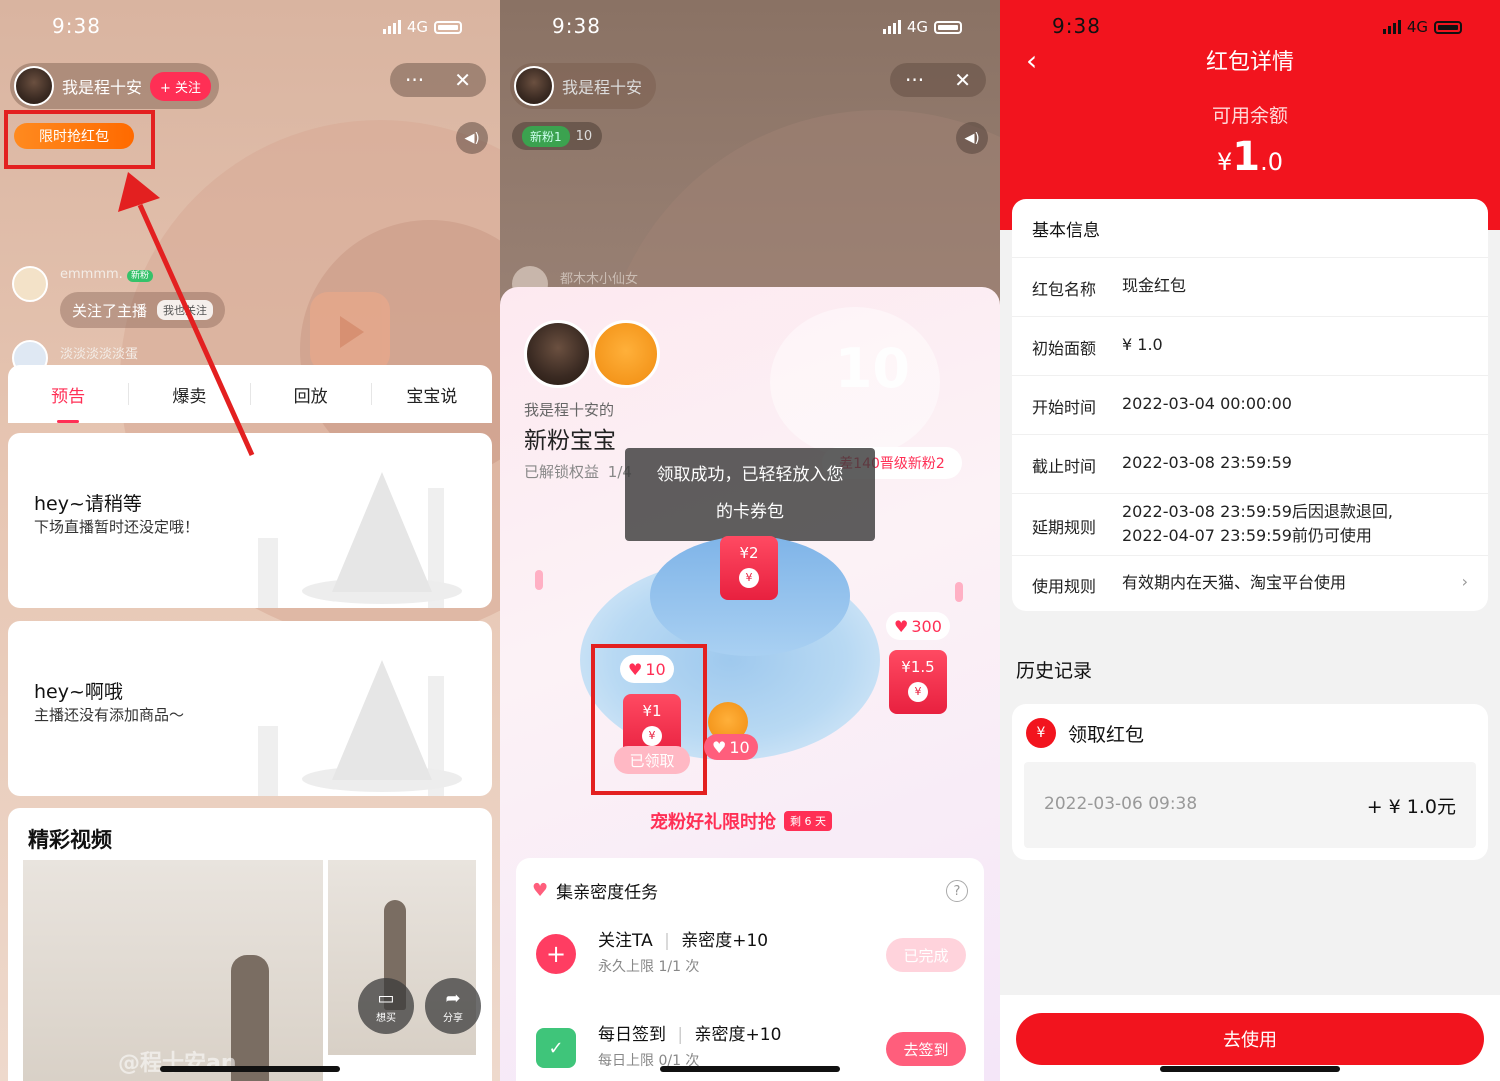 The height and width of the screenshot is (1081, 1500). What do you see at coordinates (957, 891) in the screenshot?
I see `help-icon: ?` at bounding box center [957, 891].